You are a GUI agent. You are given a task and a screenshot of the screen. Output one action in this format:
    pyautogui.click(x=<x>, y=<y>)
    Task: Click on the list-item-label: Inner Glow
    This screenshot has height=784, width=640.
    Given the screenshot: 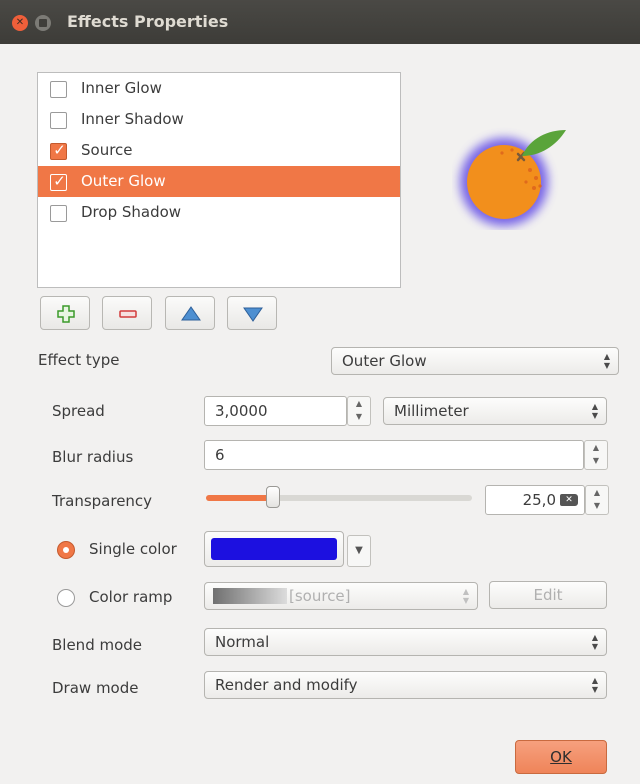 What is the action you would take?
    pyautogui.click(x=121, y=88)
    